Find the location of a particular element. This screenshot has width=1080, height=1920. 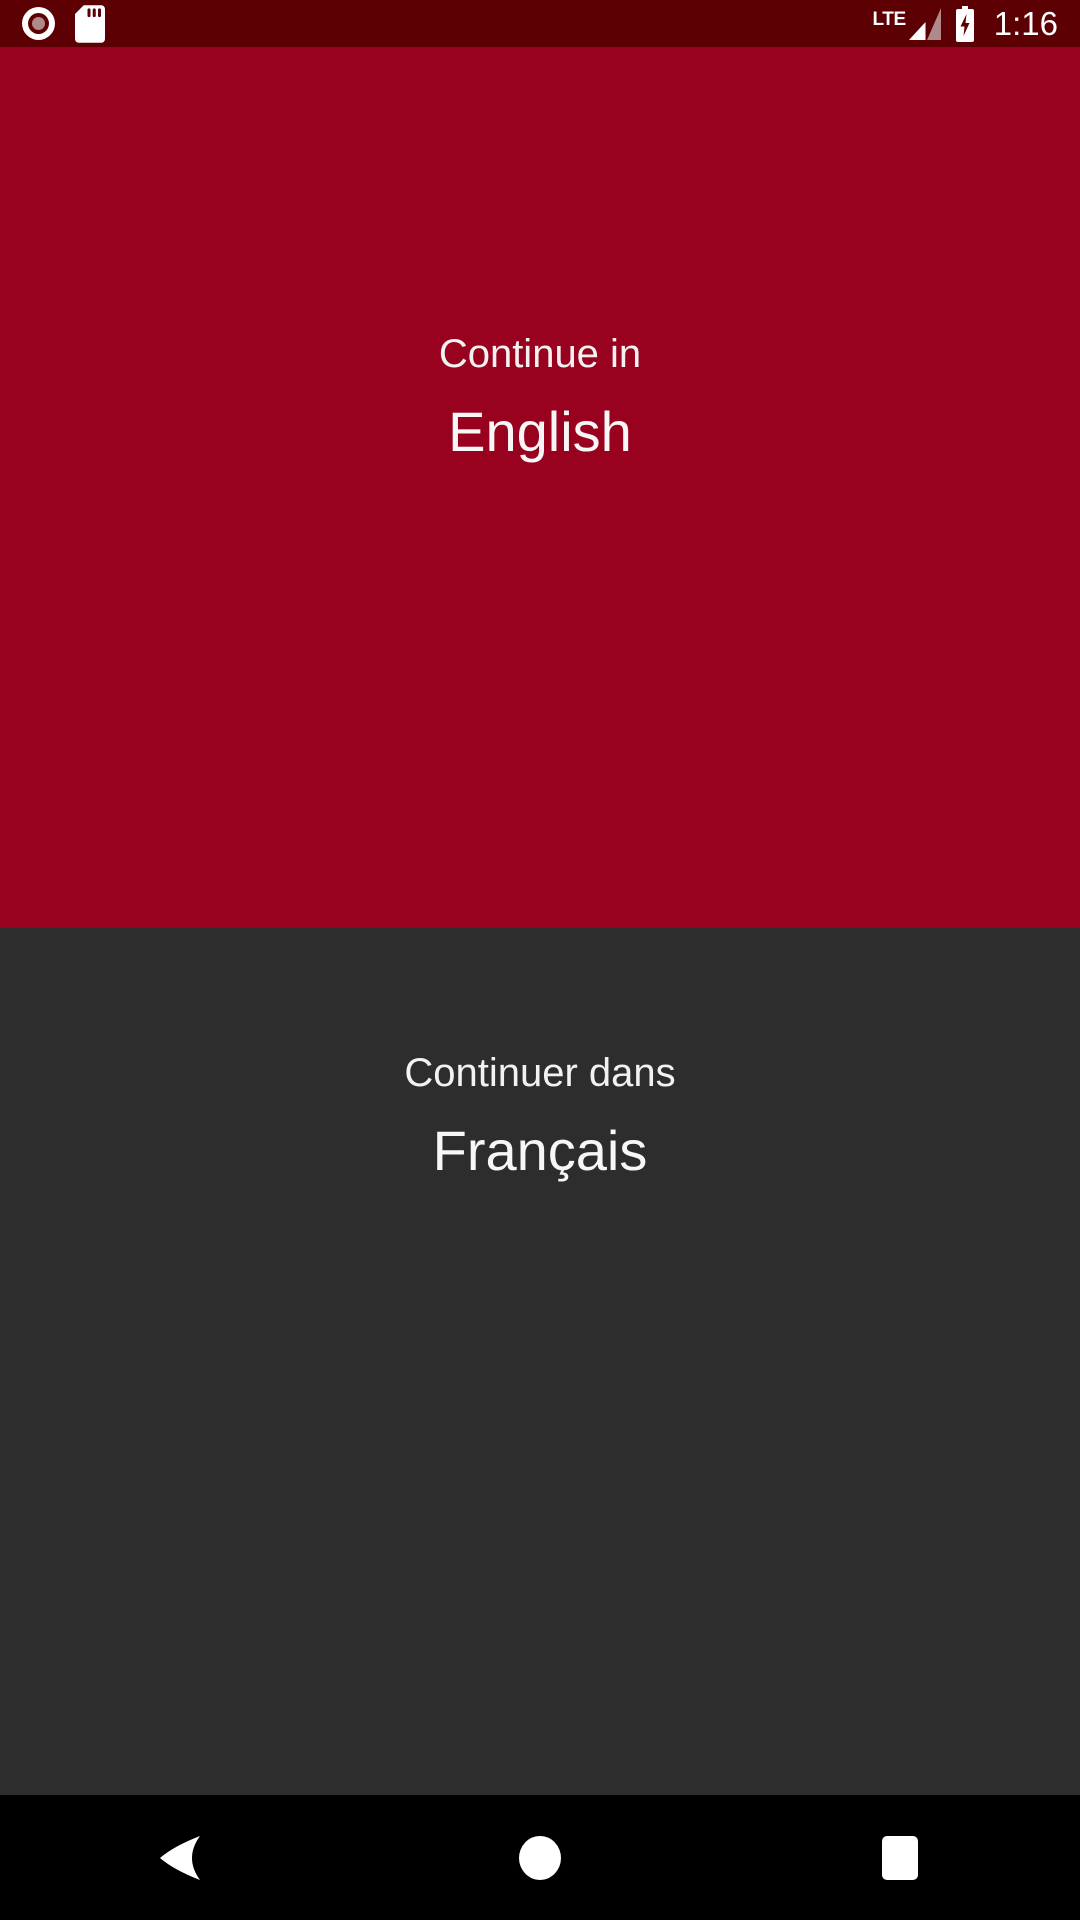

language-option-name: Français is located at coordinates (540, 1150).